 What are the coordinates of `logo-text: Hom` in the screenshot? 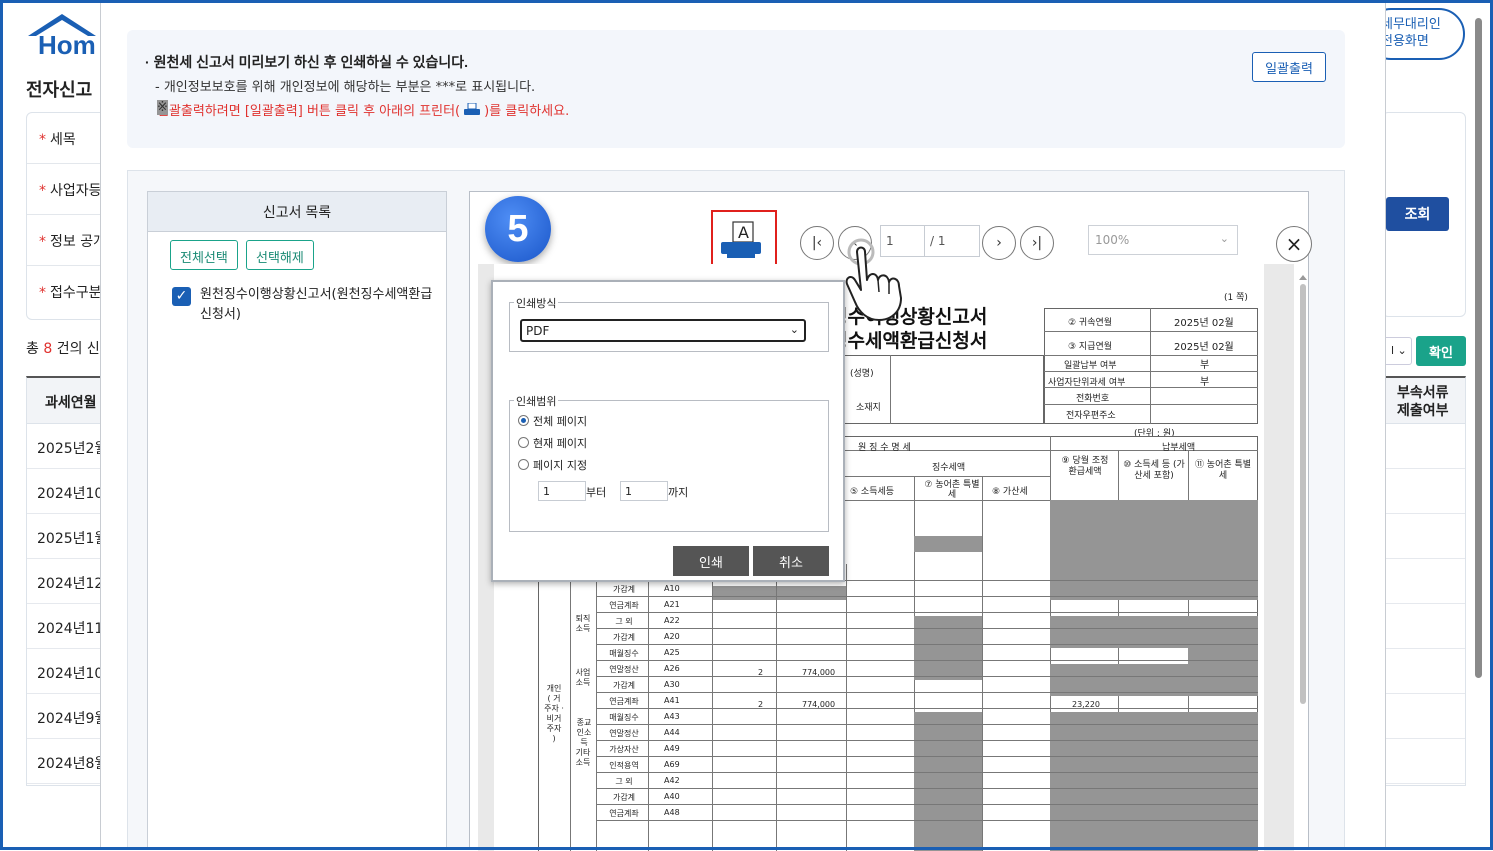 It's located at (67, 45).